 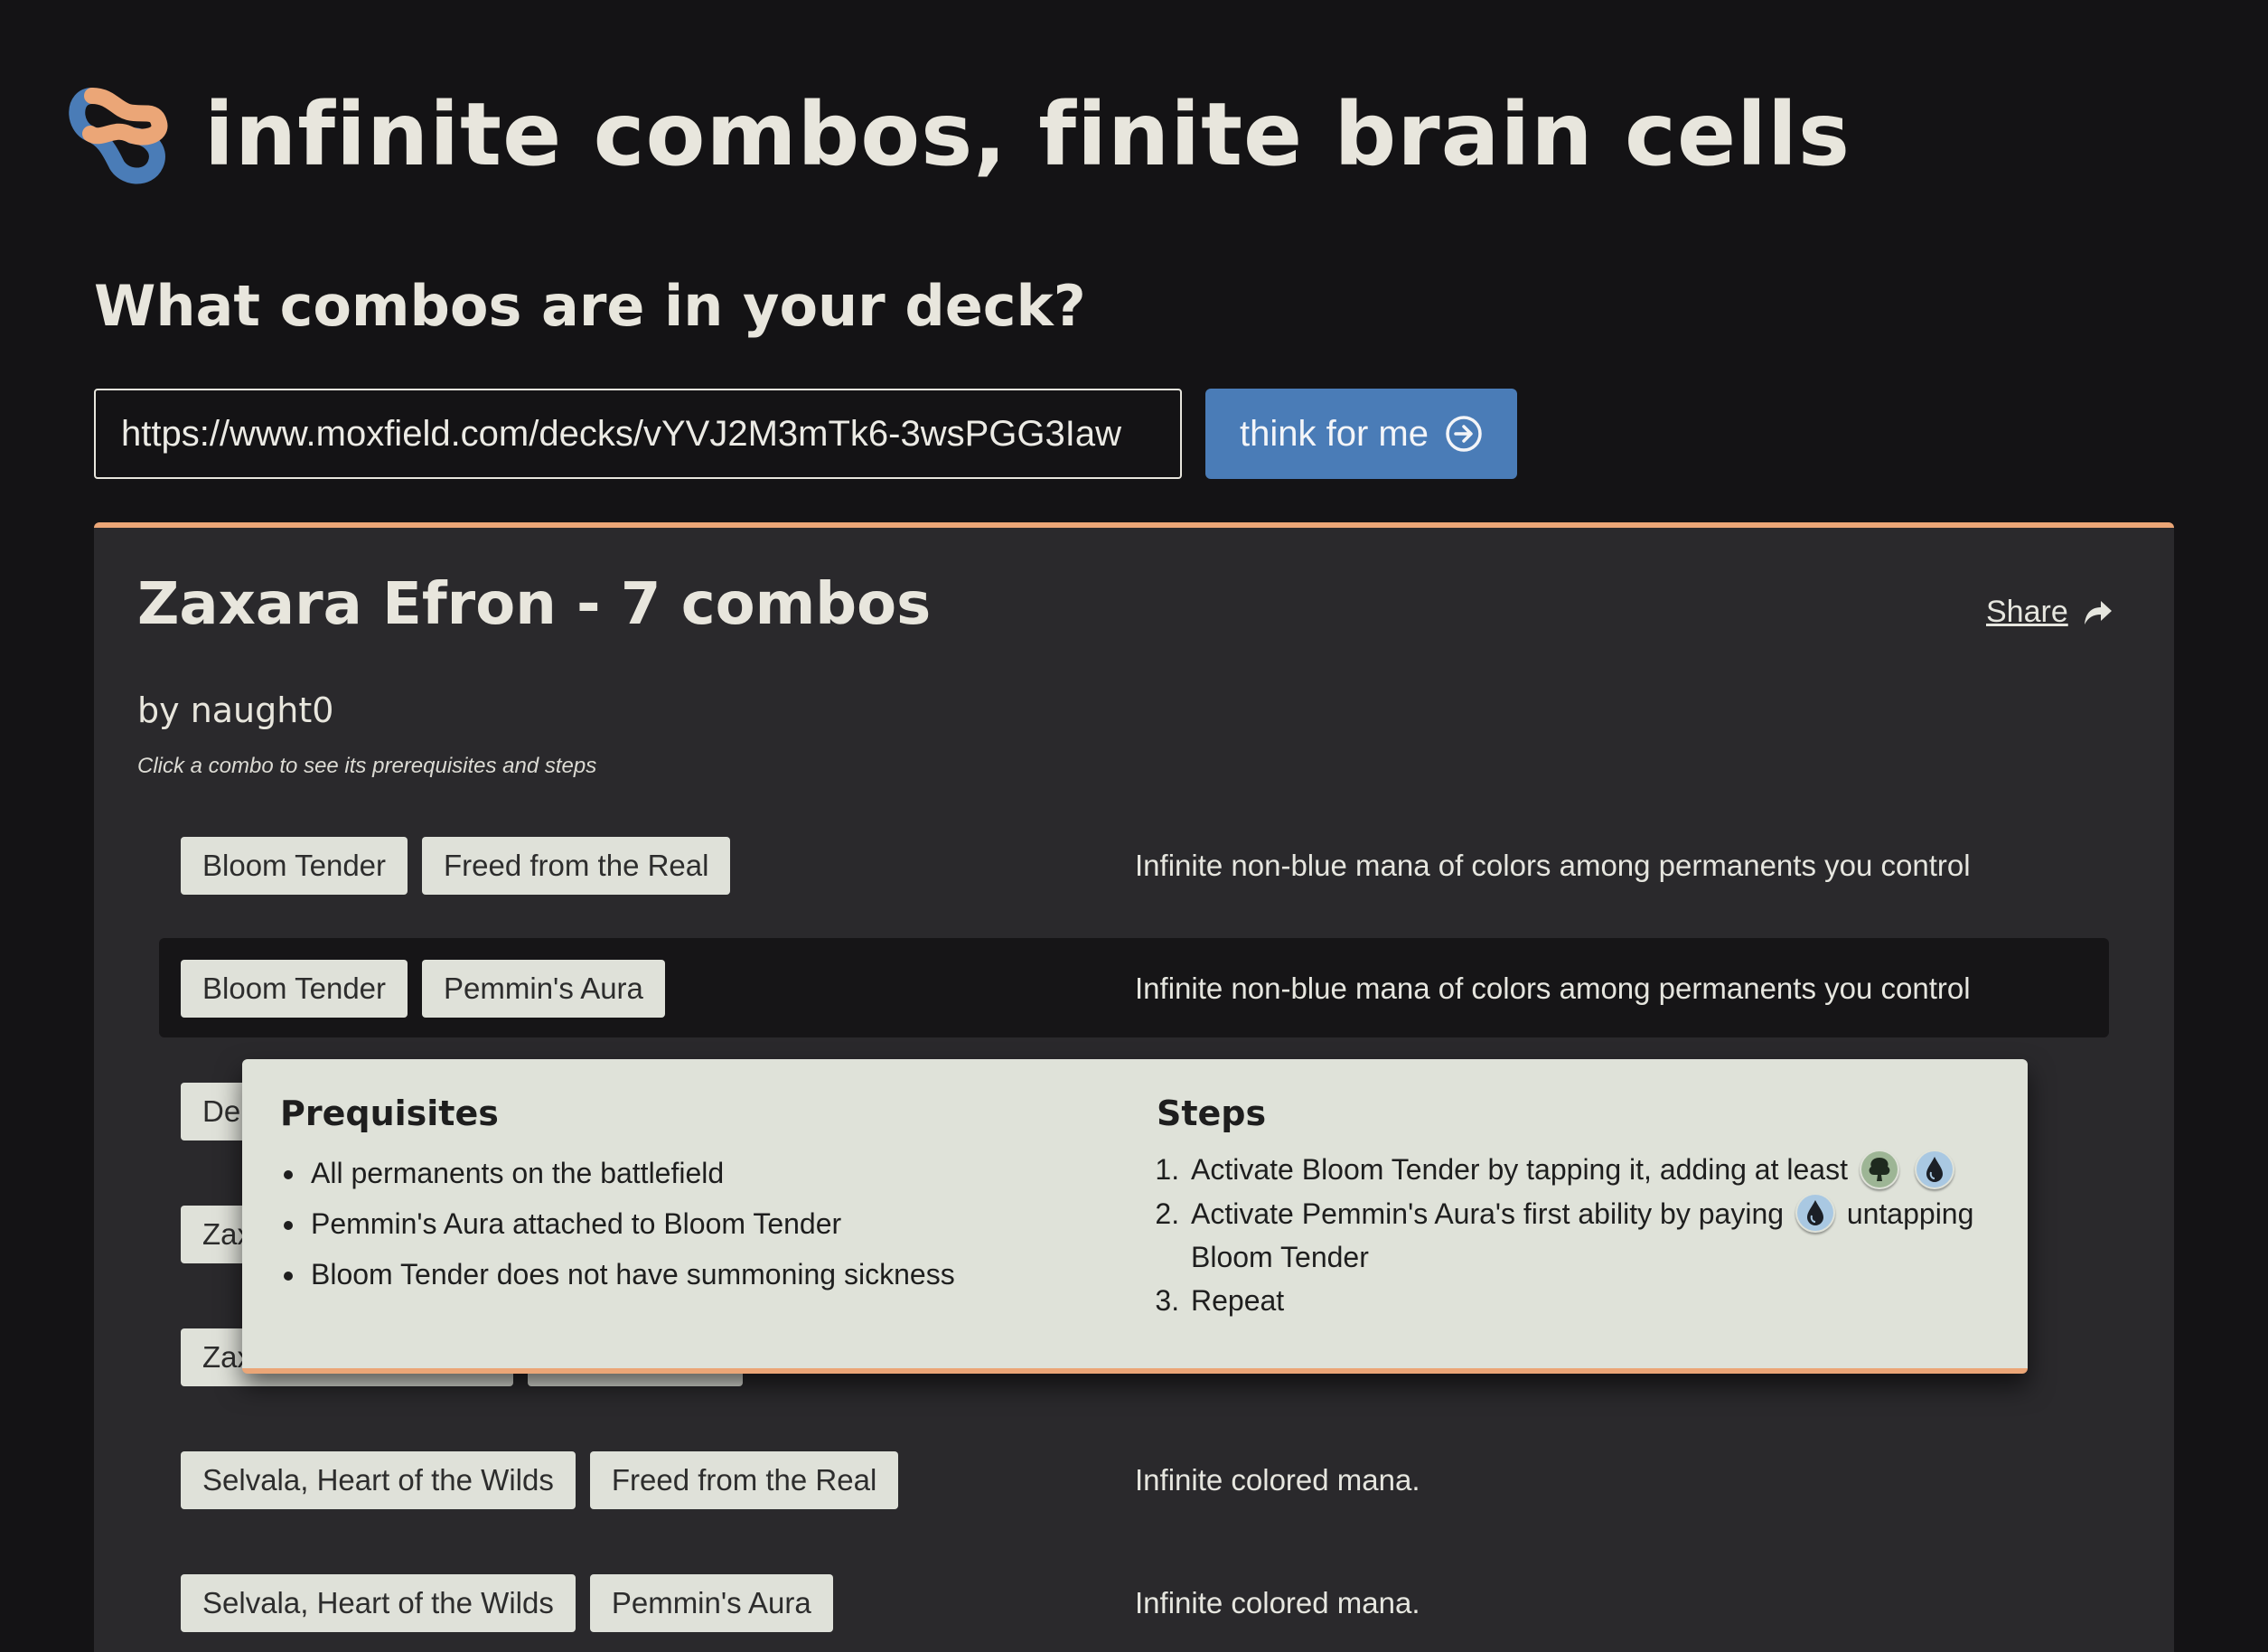 What do you see at coordinates (2027, 612) in the screenshot?
I see `share-label: Share` at bounding box center [2027, 612].